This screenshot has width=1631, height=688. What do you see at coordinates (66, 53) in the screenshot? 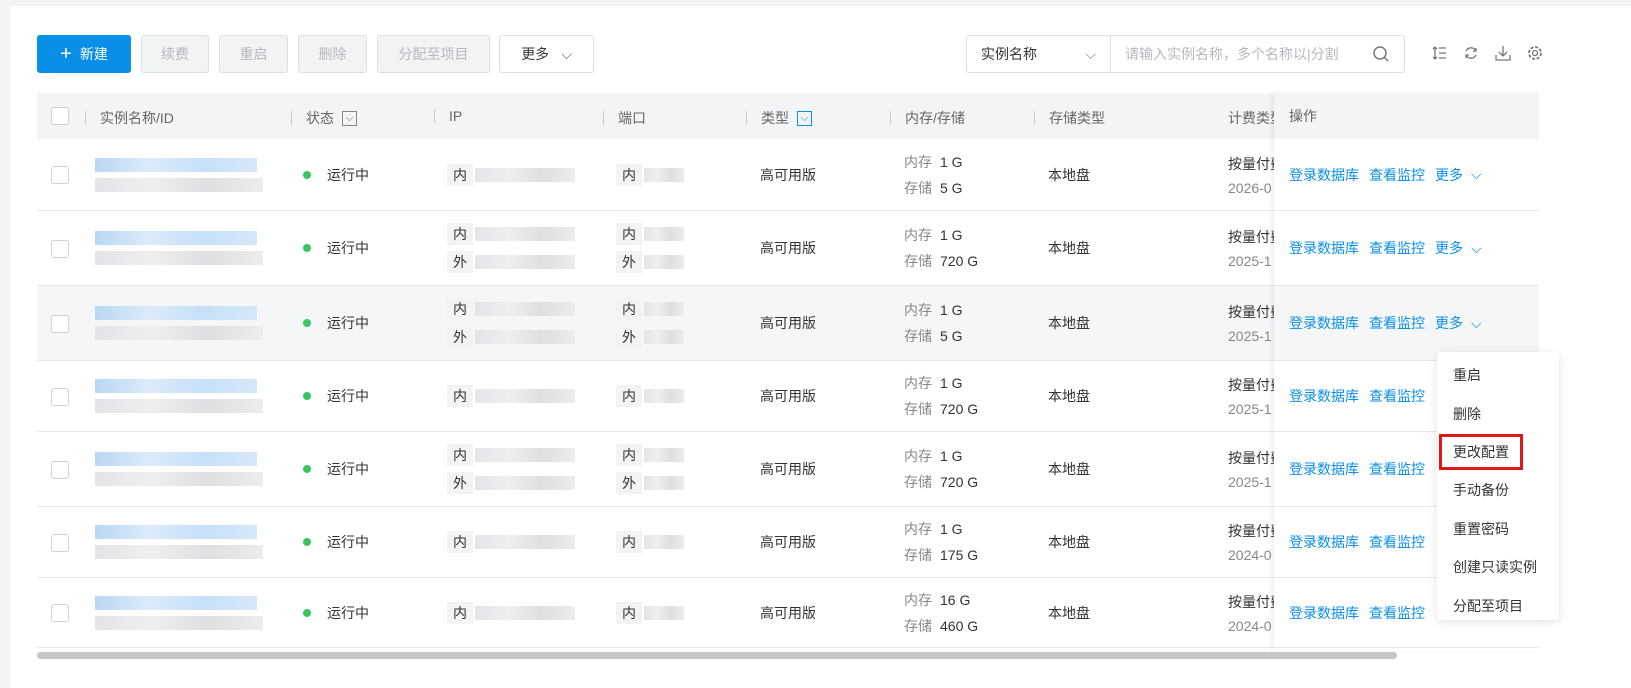
I see `plus-icon: +` at bounding box center [66, 53].